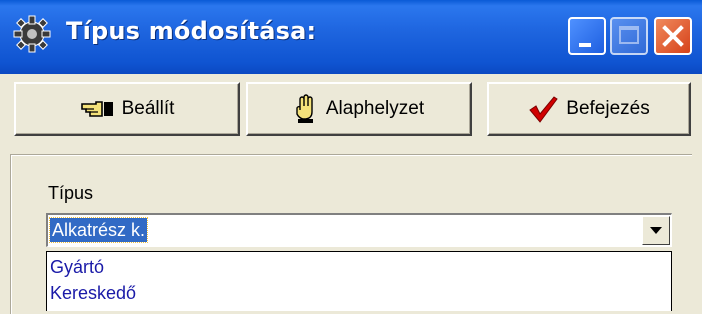 This screenshot has height=314, width=702. Describe the element at coordinates (585, 45) in the screenshot. I see `minimize-icon` at that location.